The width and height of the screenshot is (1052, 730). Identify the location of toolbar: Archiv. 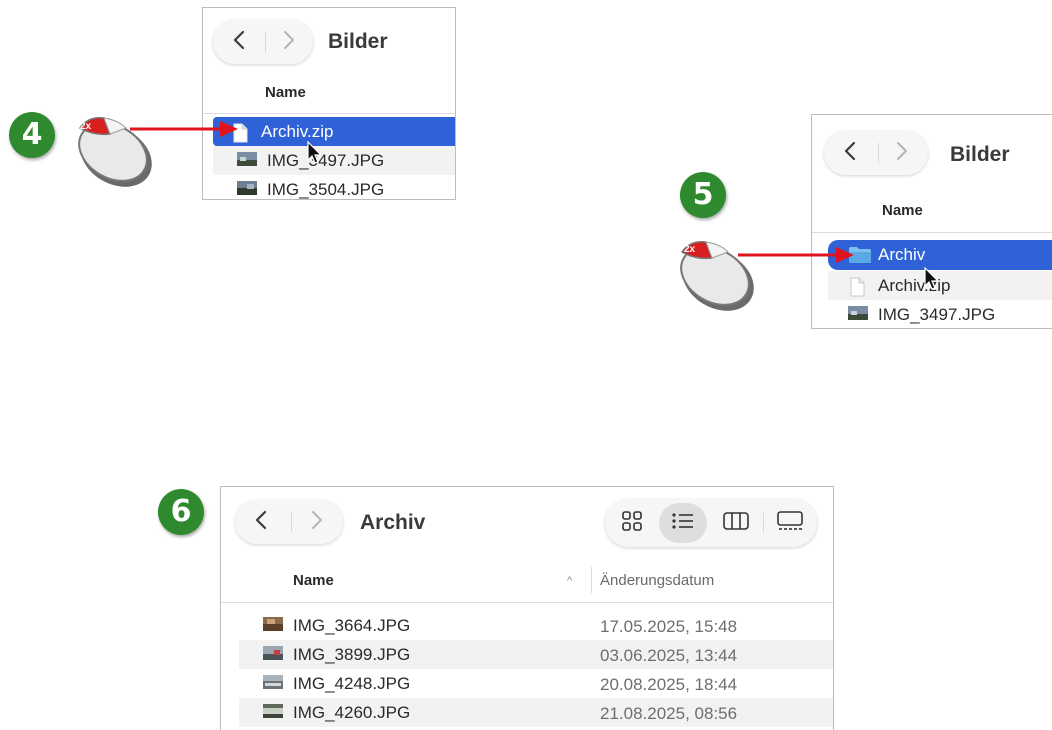
(527, 521).